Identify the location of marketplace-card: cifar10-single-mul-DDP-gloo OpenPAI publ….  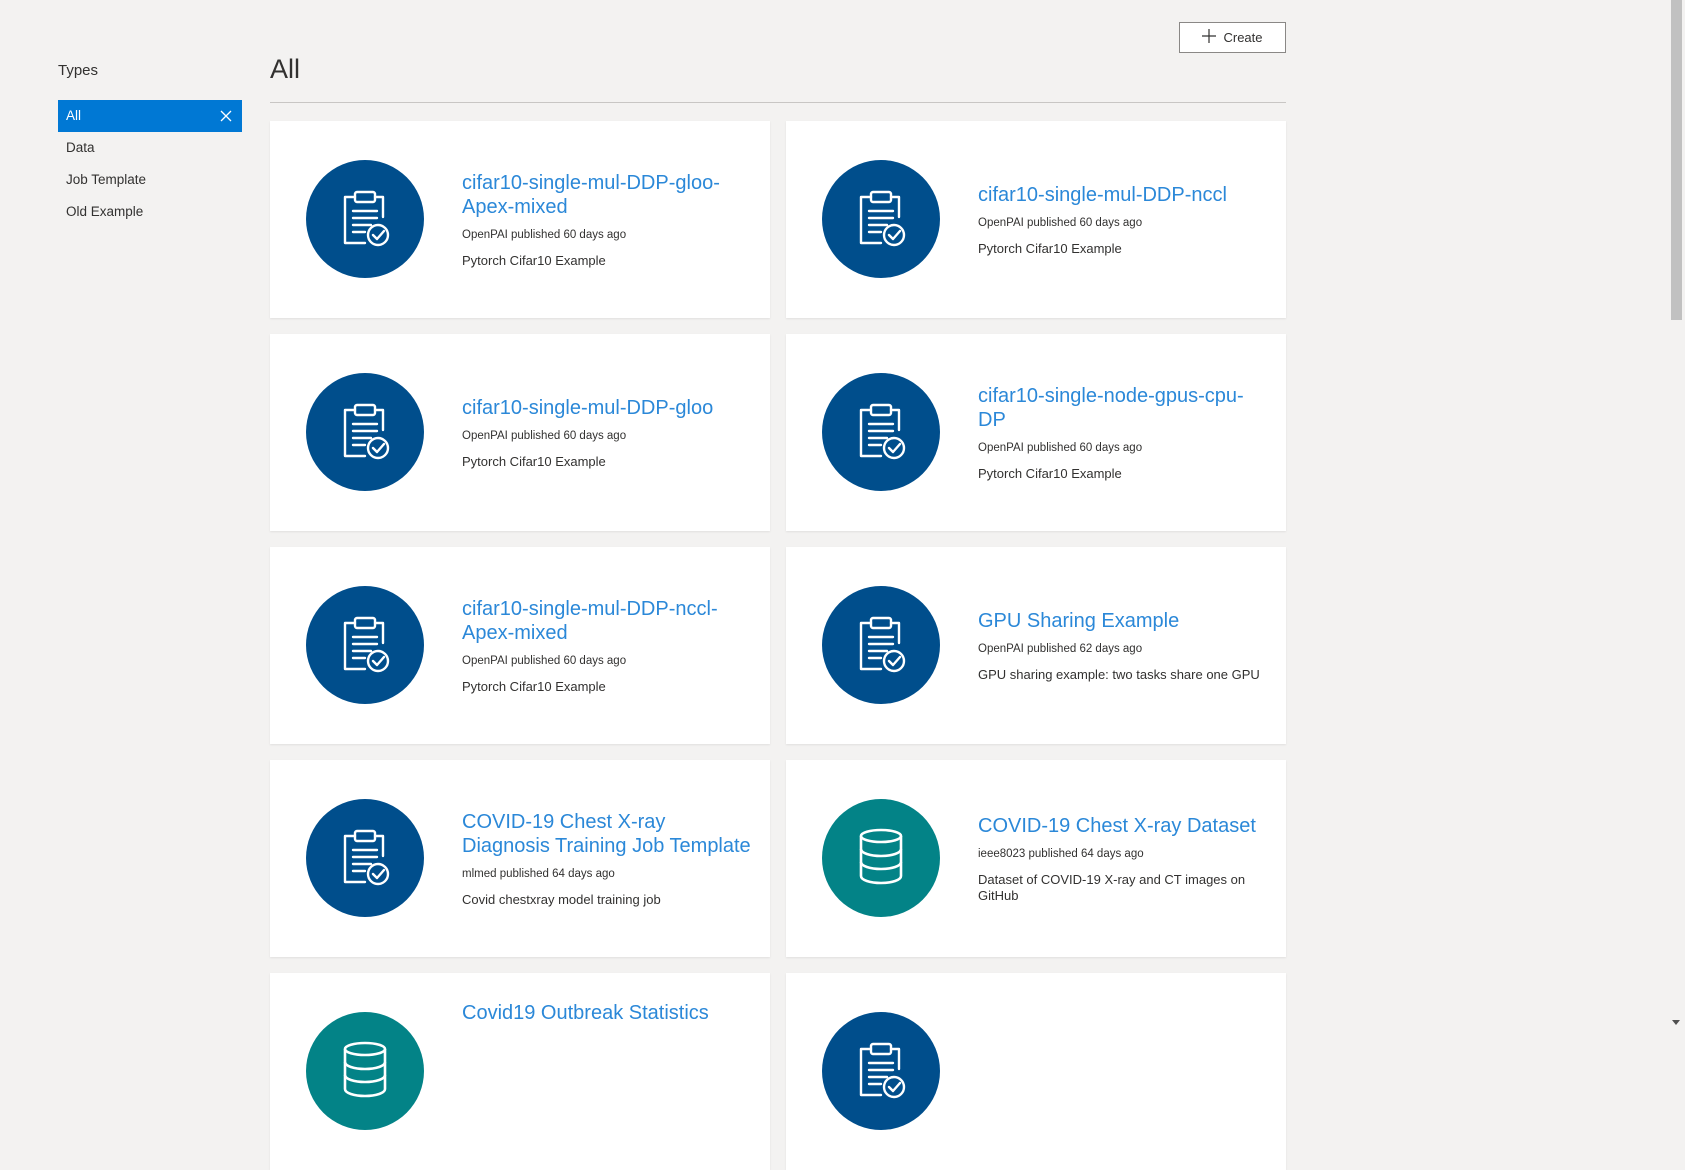
(520, 432).